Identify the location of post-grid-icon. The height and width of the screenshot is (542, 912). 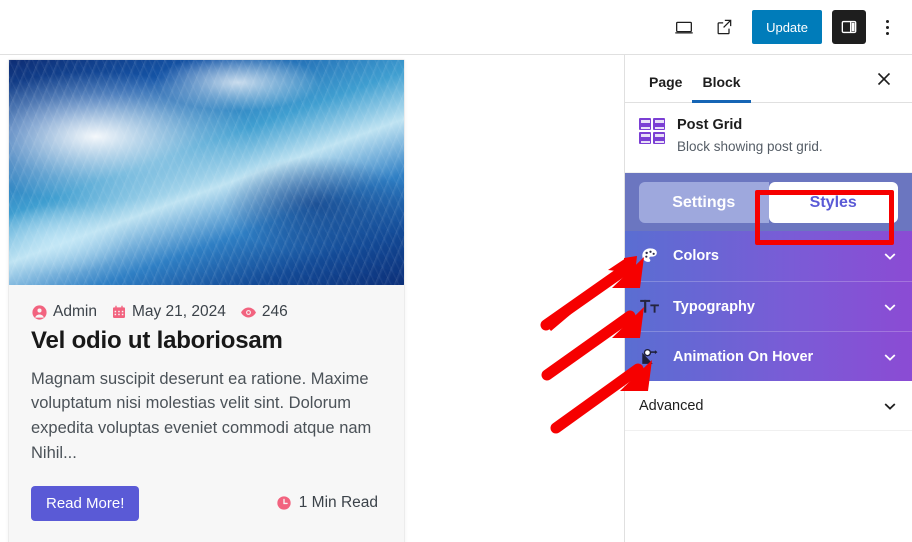
(652, 131).